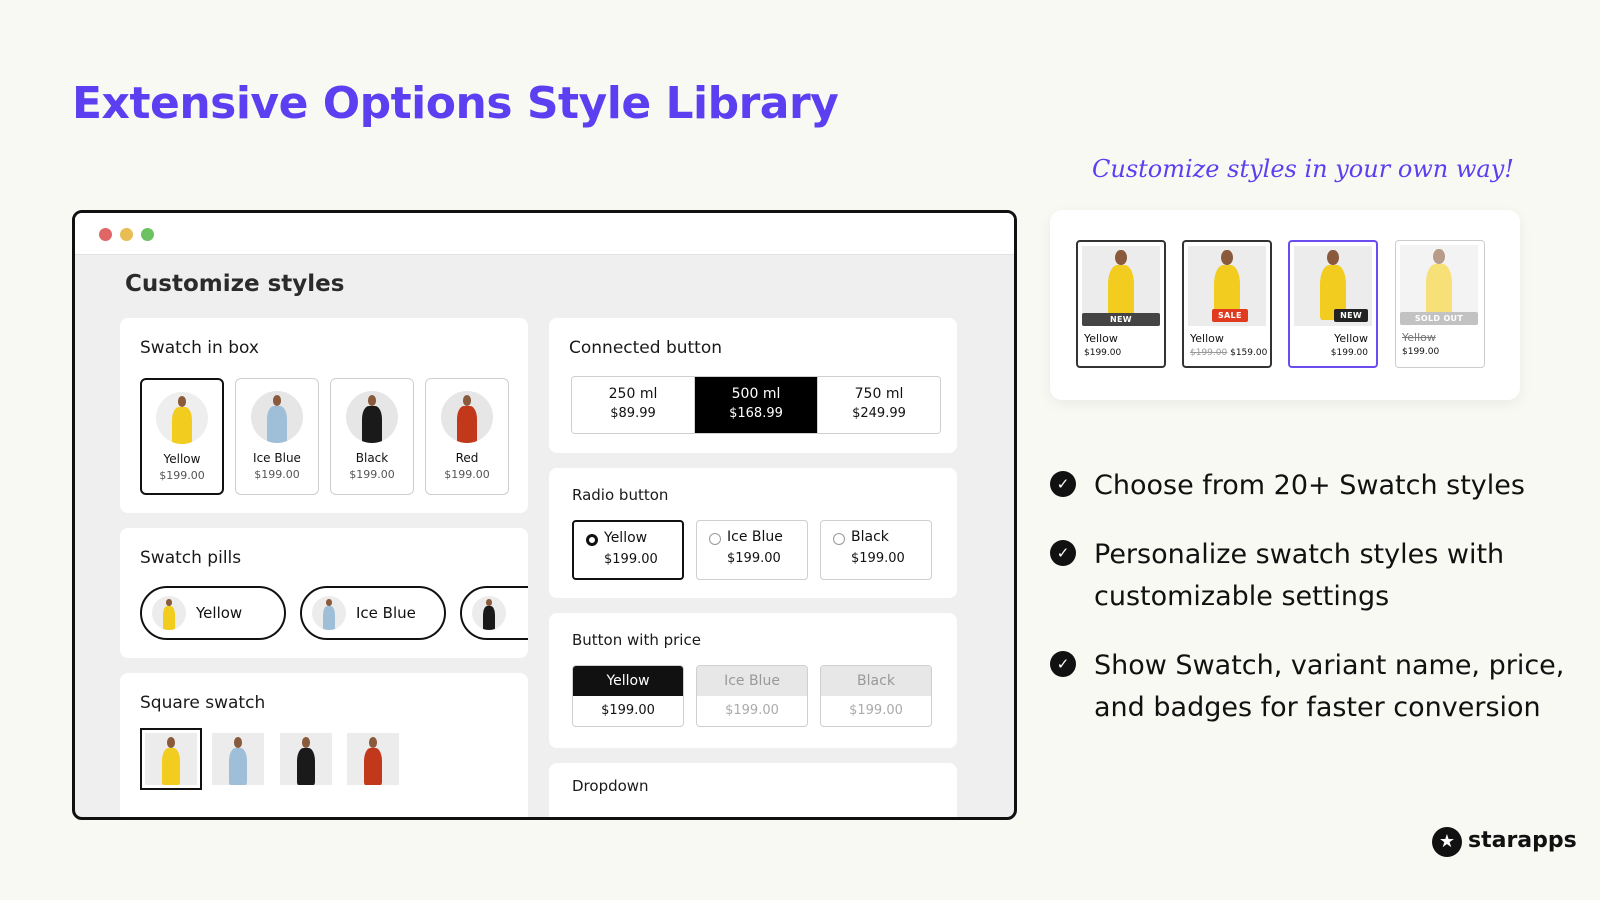  Describe the element at coordinates (1333, 286) in the screenshot. I see `product-image: NEW` at that location.